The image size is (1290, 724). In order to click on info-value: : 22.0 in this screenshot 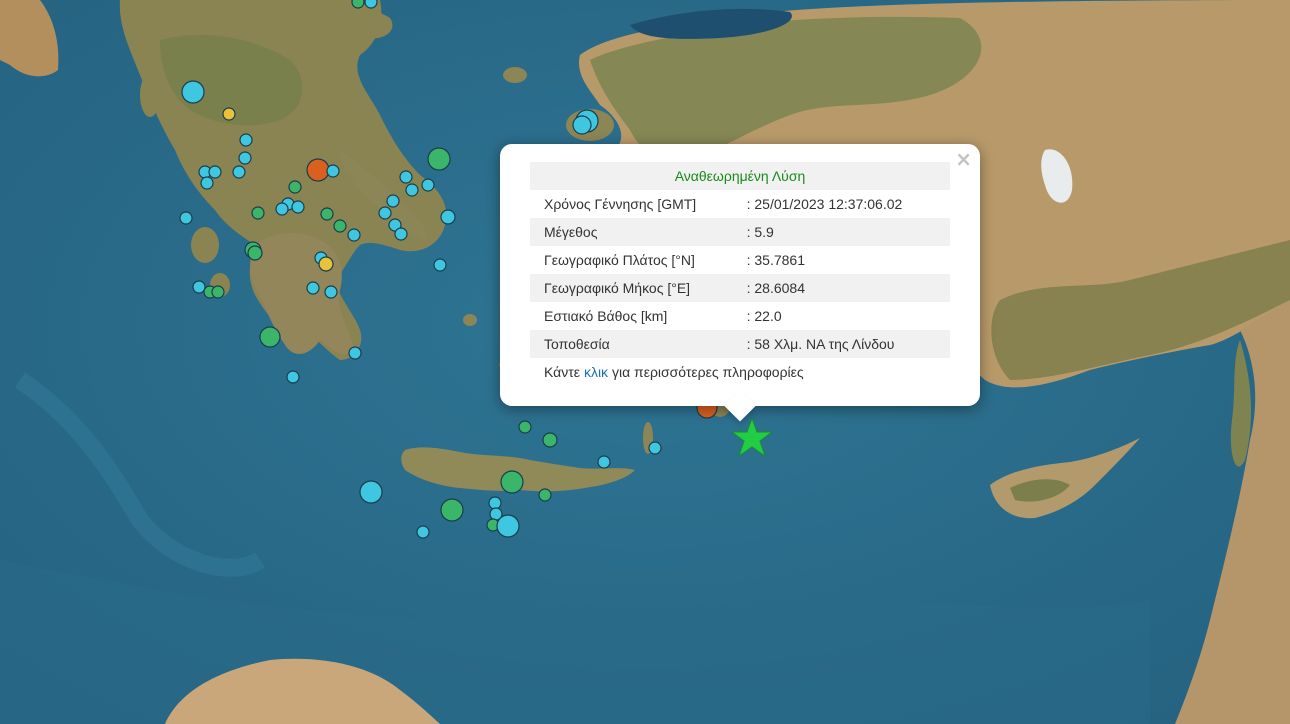, I will do `click(764, 316)`.